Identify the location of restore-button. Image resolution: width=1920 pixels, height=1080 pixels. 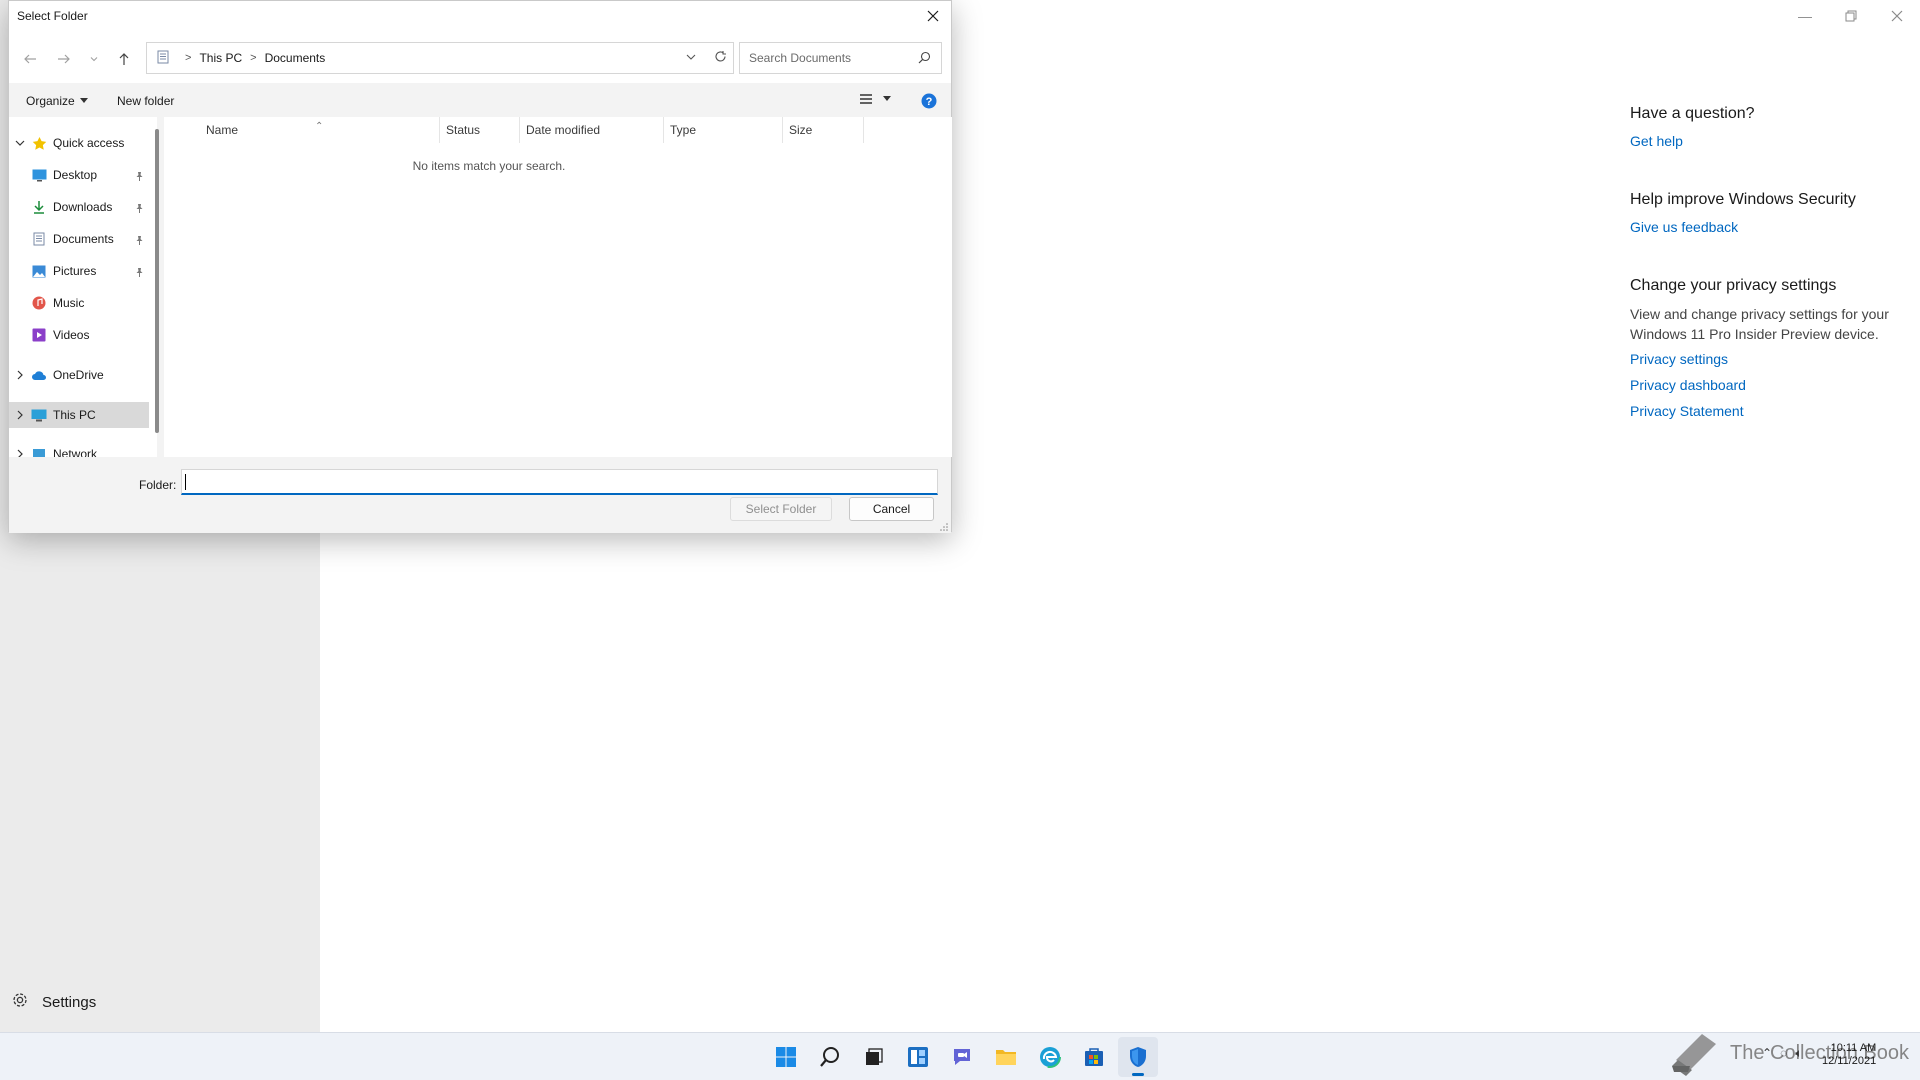
(1851, 16).